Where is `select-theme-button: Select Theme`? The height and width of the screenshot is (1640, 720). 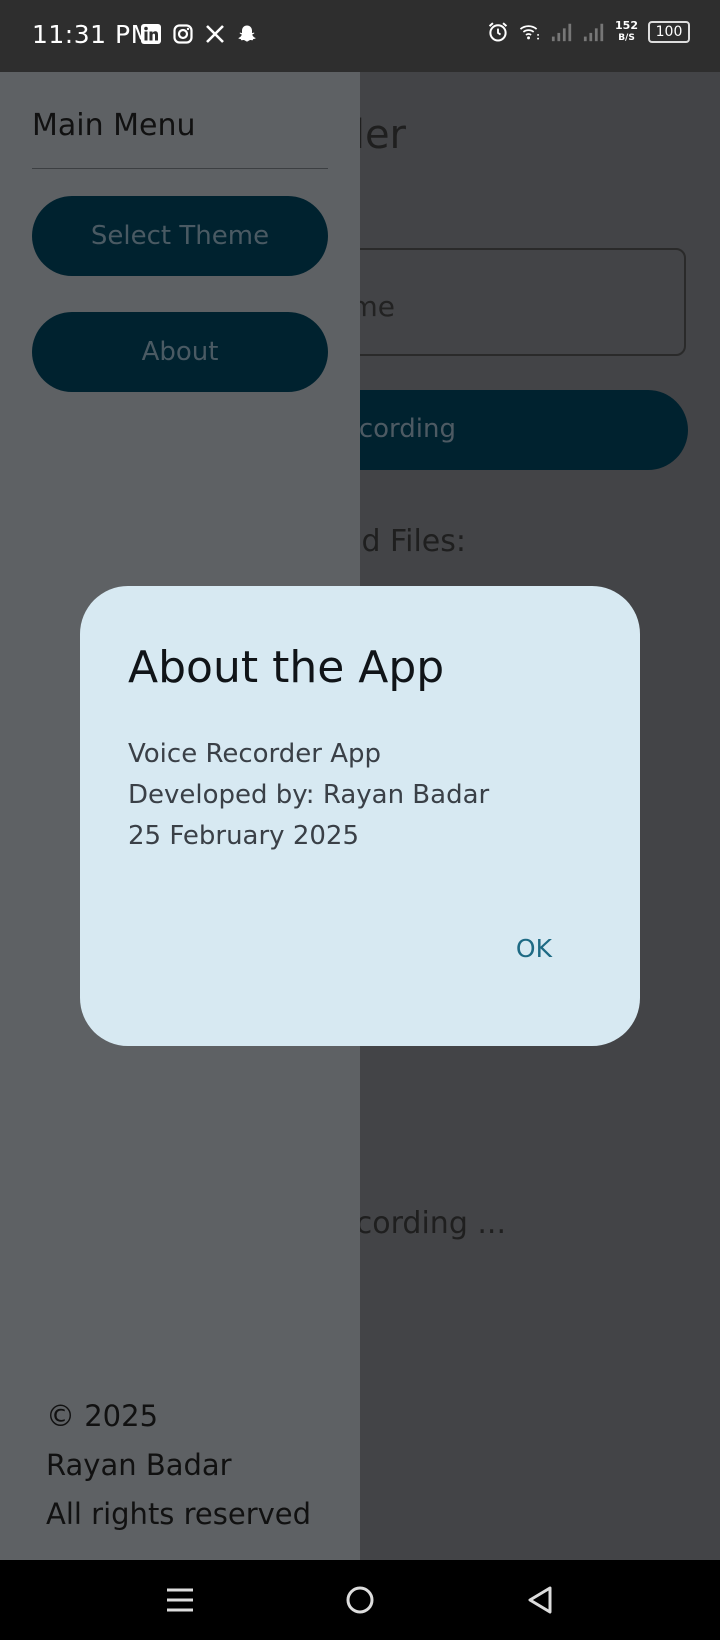
select-theme-button: Select Theme is located at coordinates (180, 236).